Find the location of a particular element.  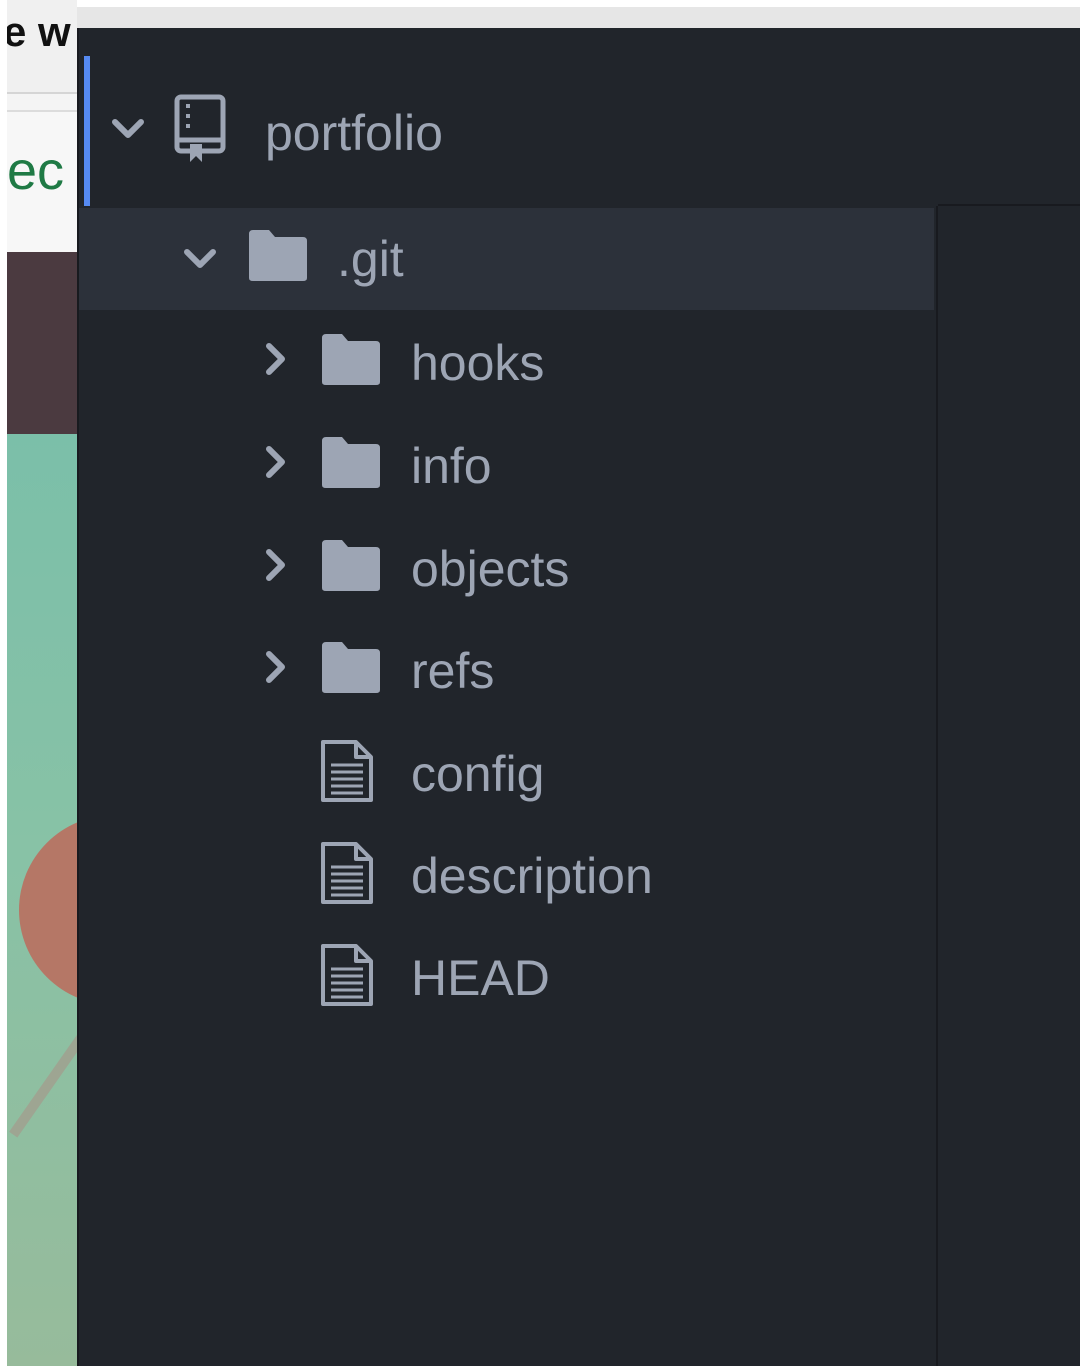

repo-icon is located at coordinates (201, 129).